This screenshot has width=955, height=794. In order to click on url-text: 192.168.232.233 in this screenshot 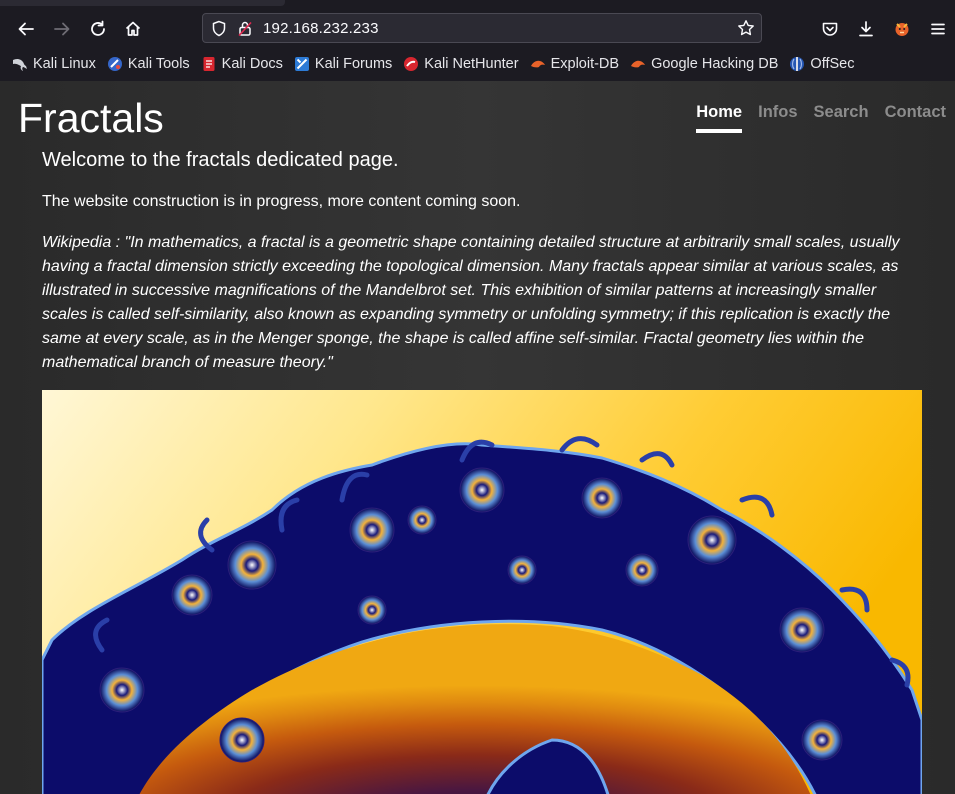, I will do `click(321, 28)`.